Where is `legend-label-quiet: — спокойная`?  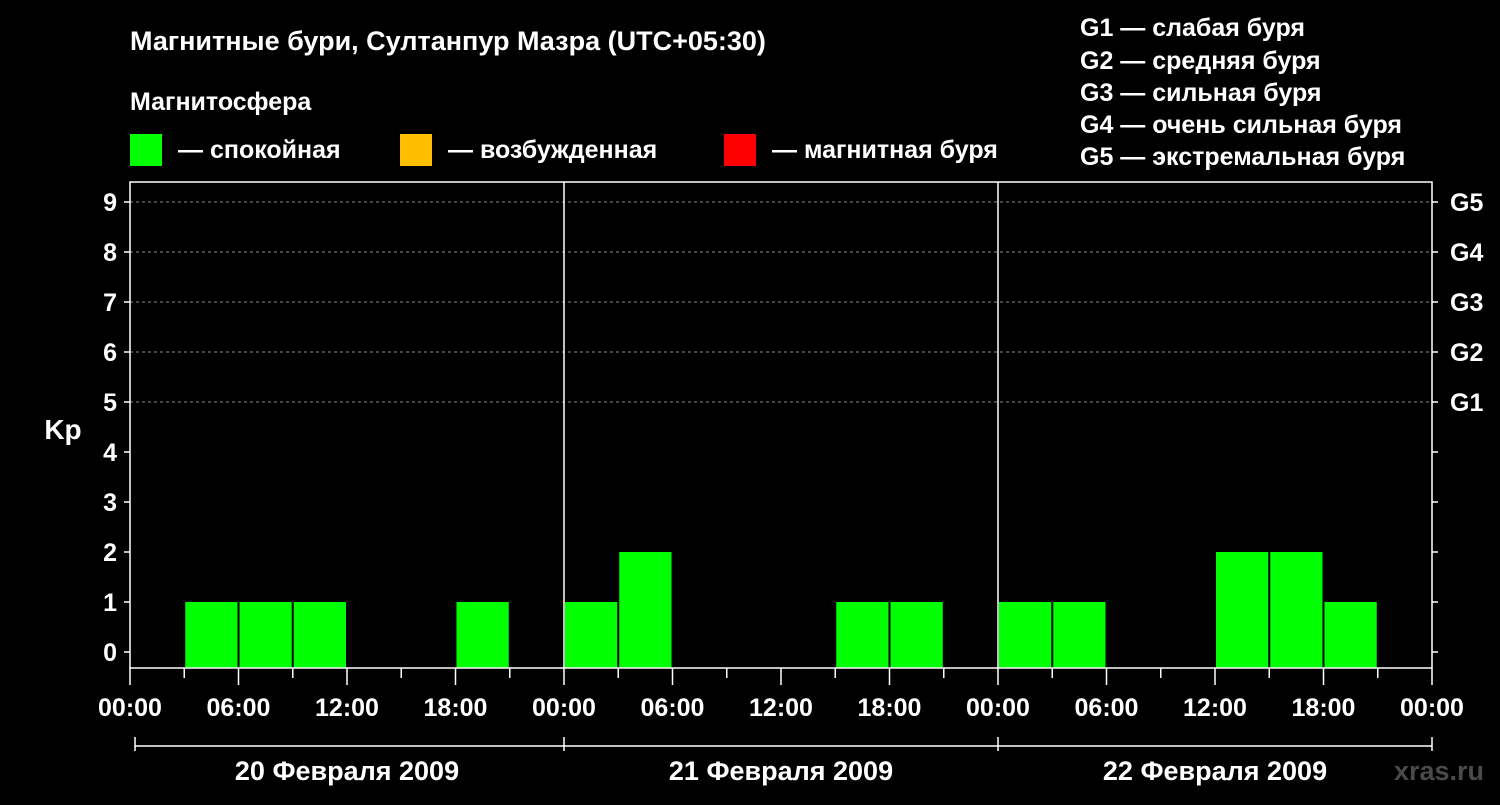 legend-label-quiet: — спокойная is located at coordinates (259, 150).